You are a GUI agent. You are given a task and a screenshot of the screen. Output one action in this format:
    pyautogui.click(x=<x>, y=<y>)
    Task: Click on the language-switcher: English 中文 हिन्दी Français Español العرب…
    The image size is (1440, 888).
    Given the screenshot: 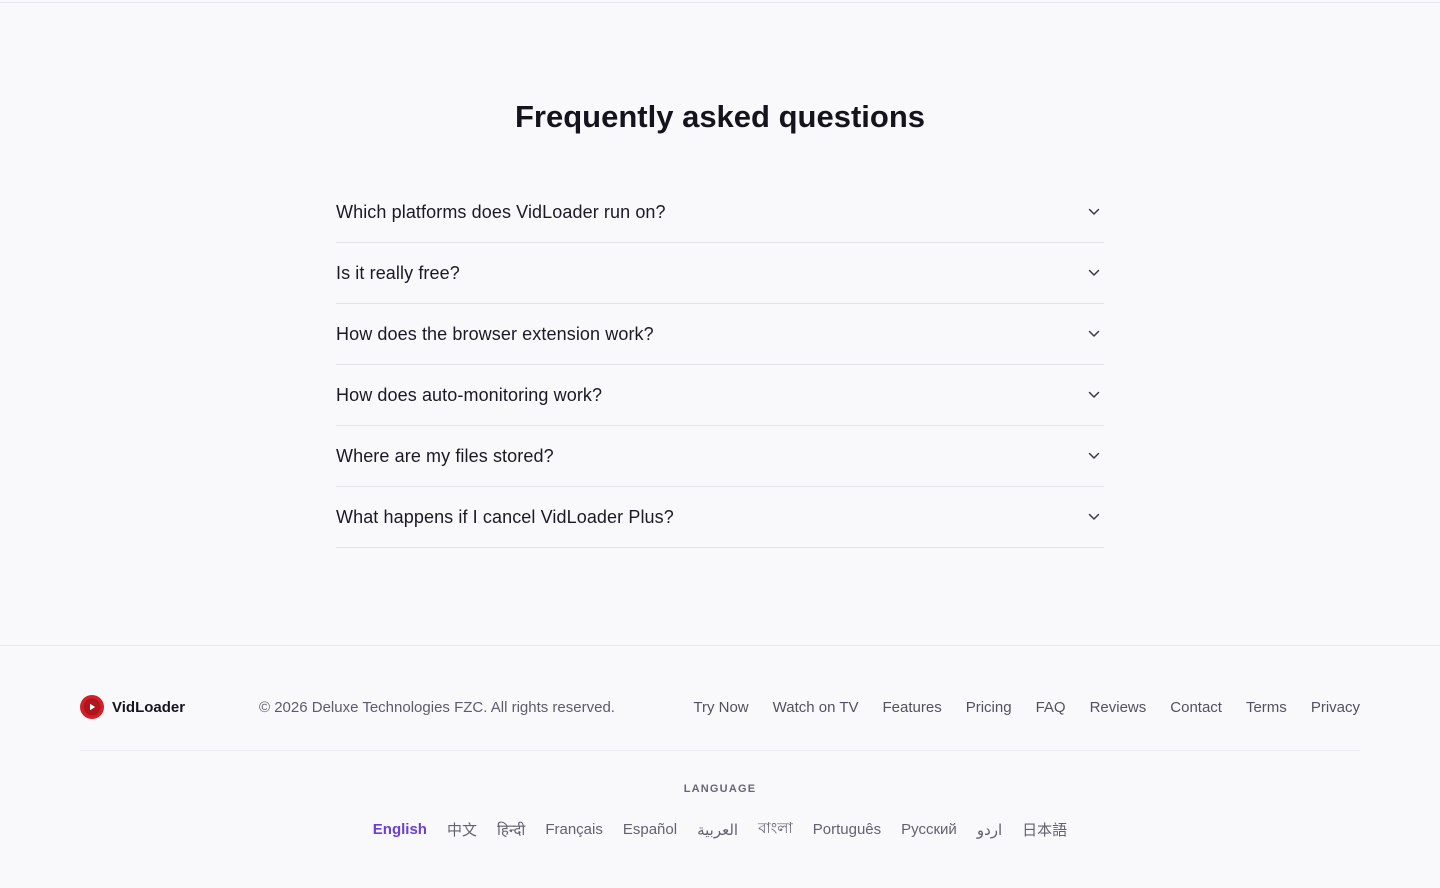 What is the action you would take?
    pyautogui.click(x=720, y=829)
    